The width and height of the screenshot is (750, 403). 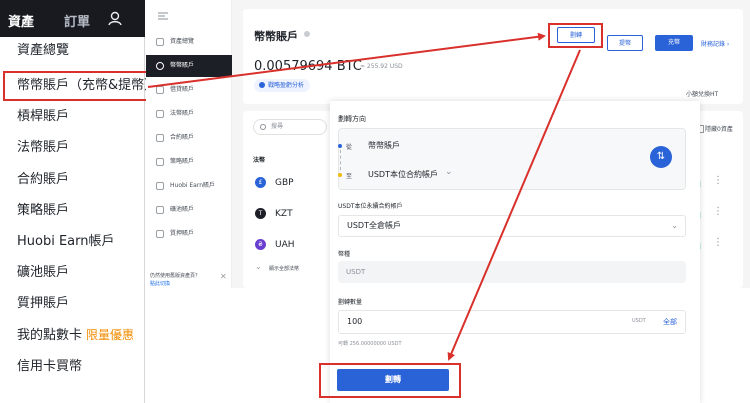 I want to click on collapse-icon, so click(x=163, y=16).